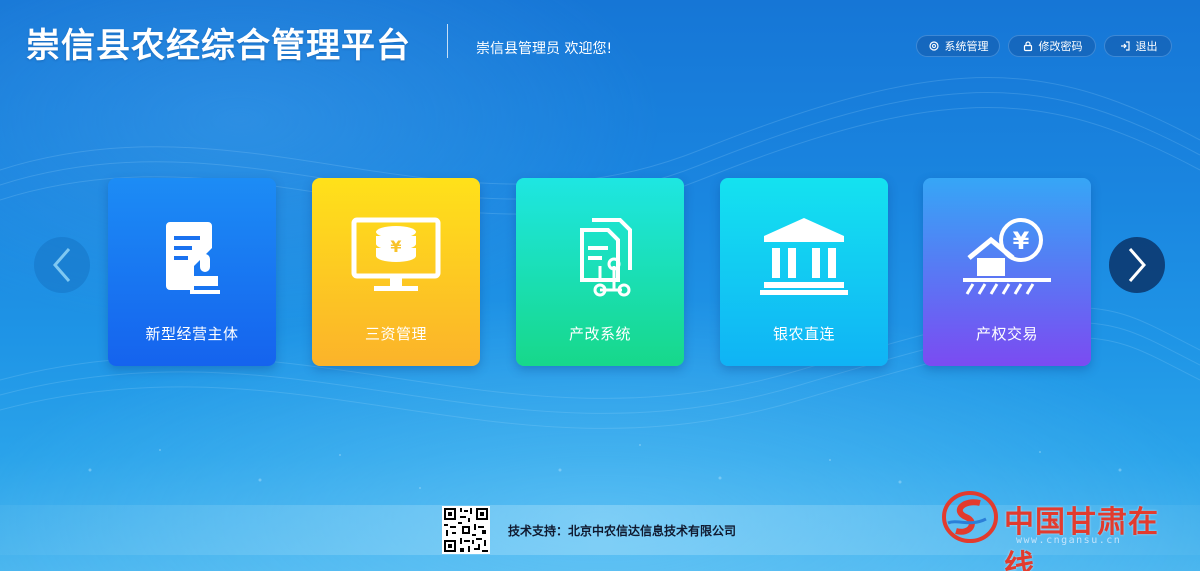 Image resolution: width=1200 pixels, height=571 pixels. I want to click on document-flow-icon, so click(600, 256).